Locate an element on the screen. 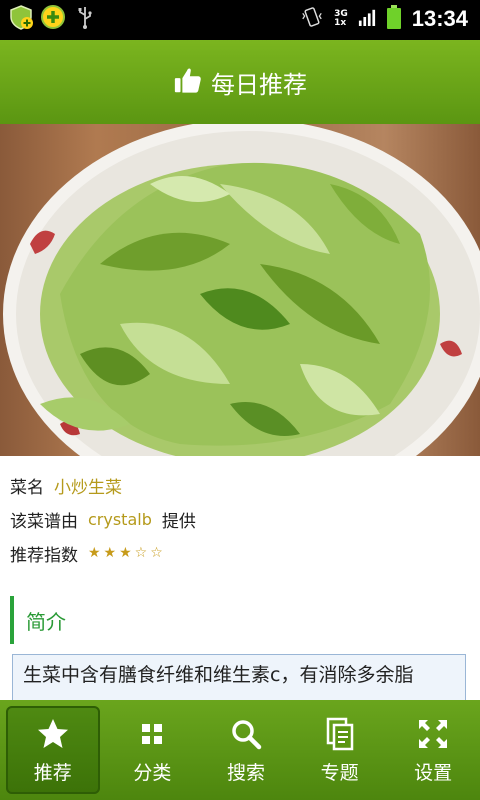 The width and height of the screenshot is (480, 800). provider-suffix: 提供 is located at coordinates (178, 521).